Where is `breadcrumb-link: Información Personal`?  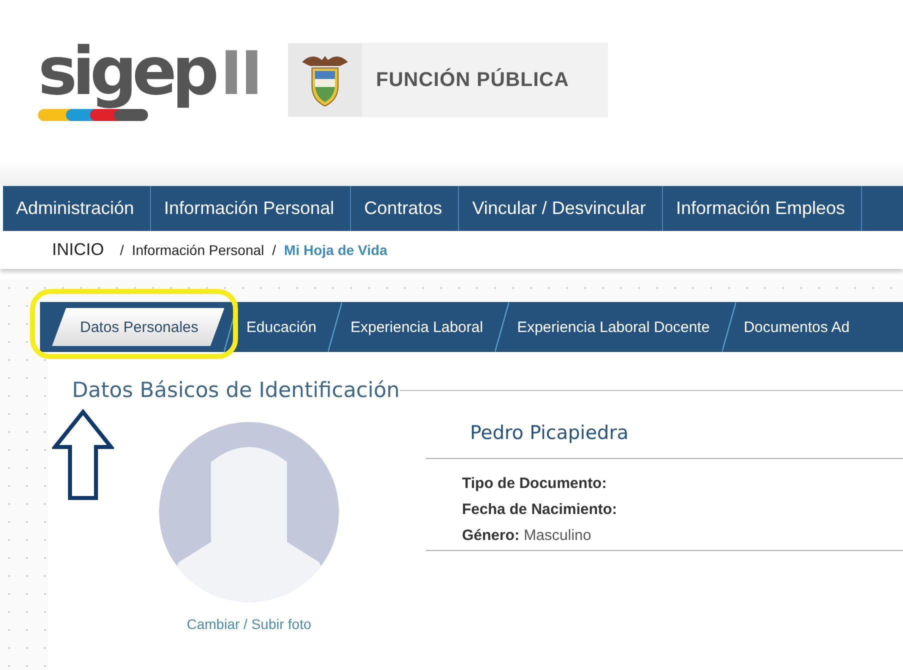 breadcrumb-link: Información Personal is located at coordinates (198, 250).